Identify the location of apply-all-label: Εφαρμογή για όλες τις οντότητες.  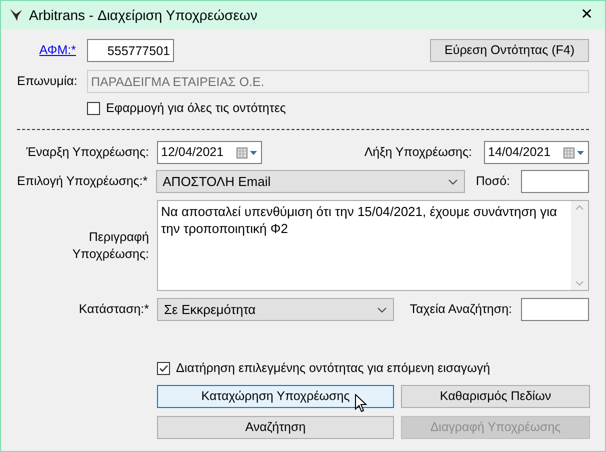
(196, 108).